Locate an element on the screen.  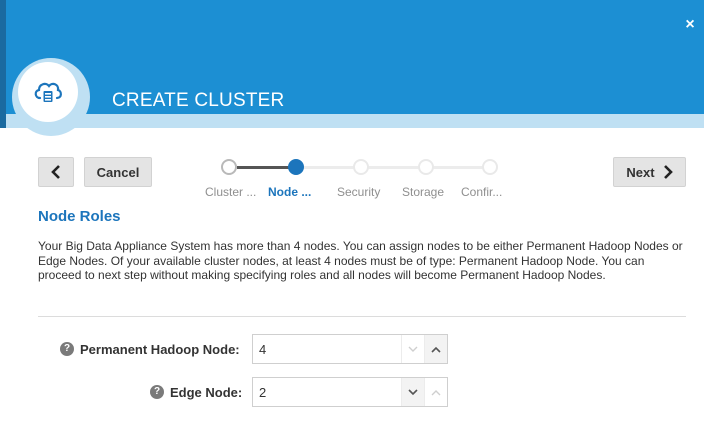
train-line-remaining is located at coordinates (394, 167).